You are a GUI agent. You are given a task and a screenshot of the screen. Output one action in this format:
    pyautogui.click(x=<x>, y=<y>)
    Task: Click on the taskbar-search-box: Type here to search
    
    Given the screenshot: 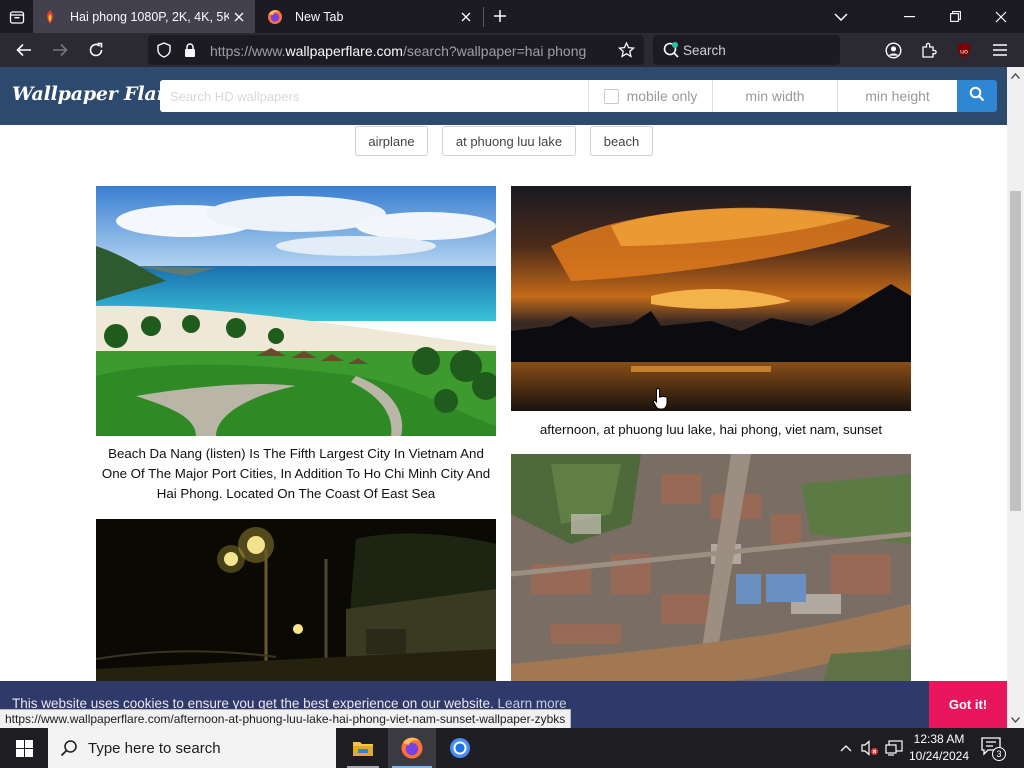 What is the action you would take?
    pyautogui.click(x=192, y=748)
    